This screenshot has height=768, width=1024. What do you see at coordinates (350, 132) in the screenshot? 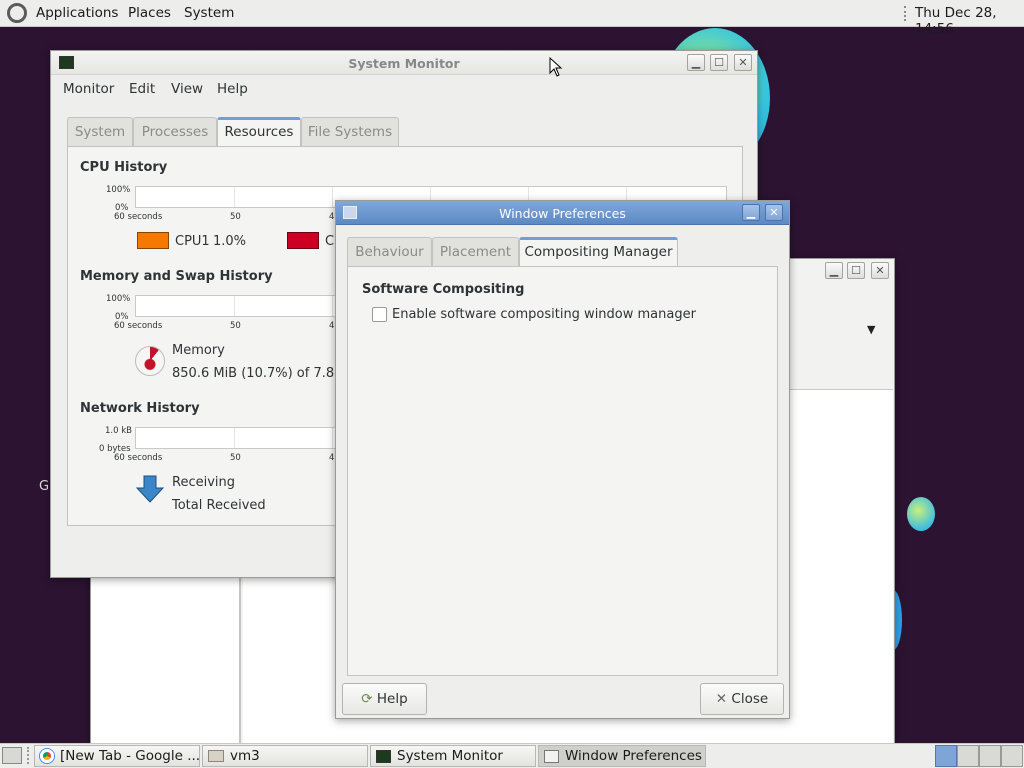
I see `tab-file-systems: File Systems` at bounding box center [350, 132].